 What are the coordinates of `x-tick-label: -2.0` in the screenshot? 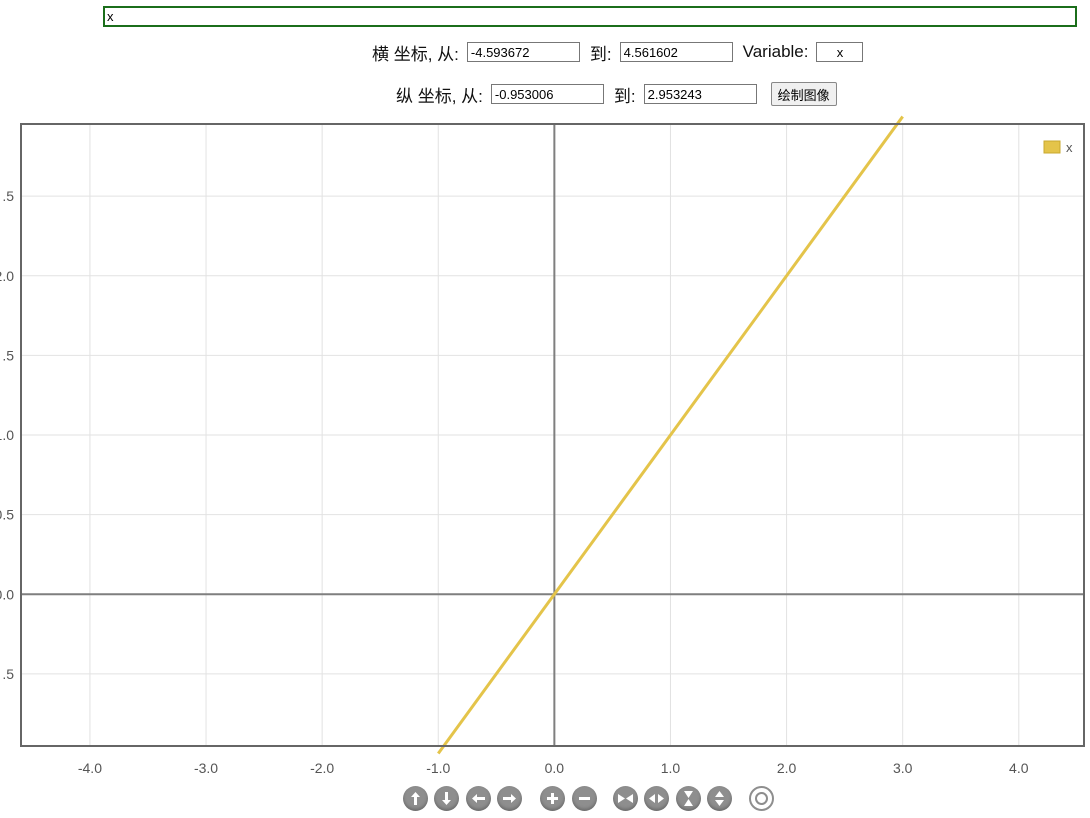 It's located at (322, 768).